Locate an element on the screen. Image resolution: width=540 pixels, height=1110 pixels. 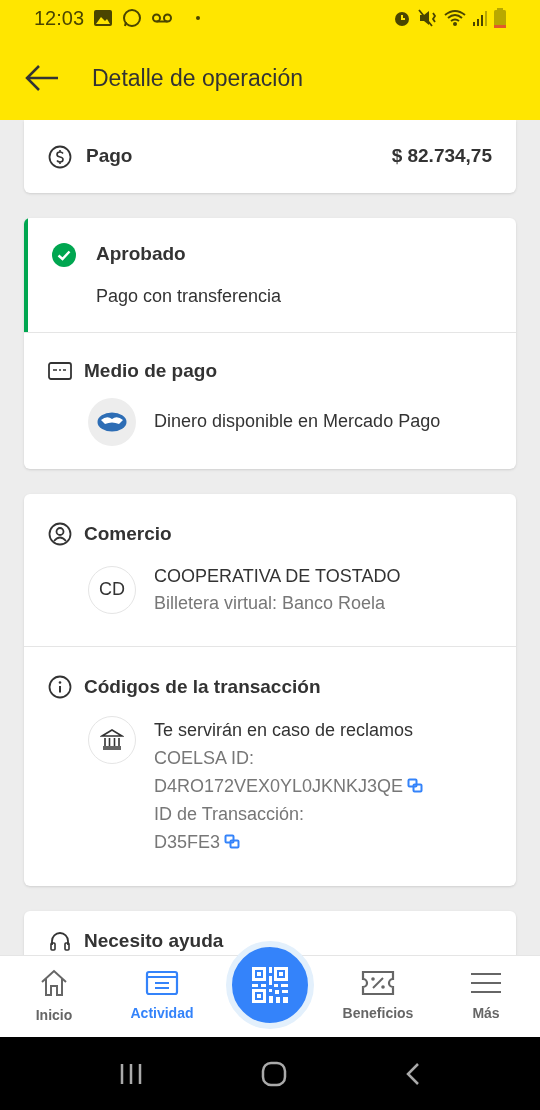
page-title: Detalle de operación is located at coordinates (197, 78).